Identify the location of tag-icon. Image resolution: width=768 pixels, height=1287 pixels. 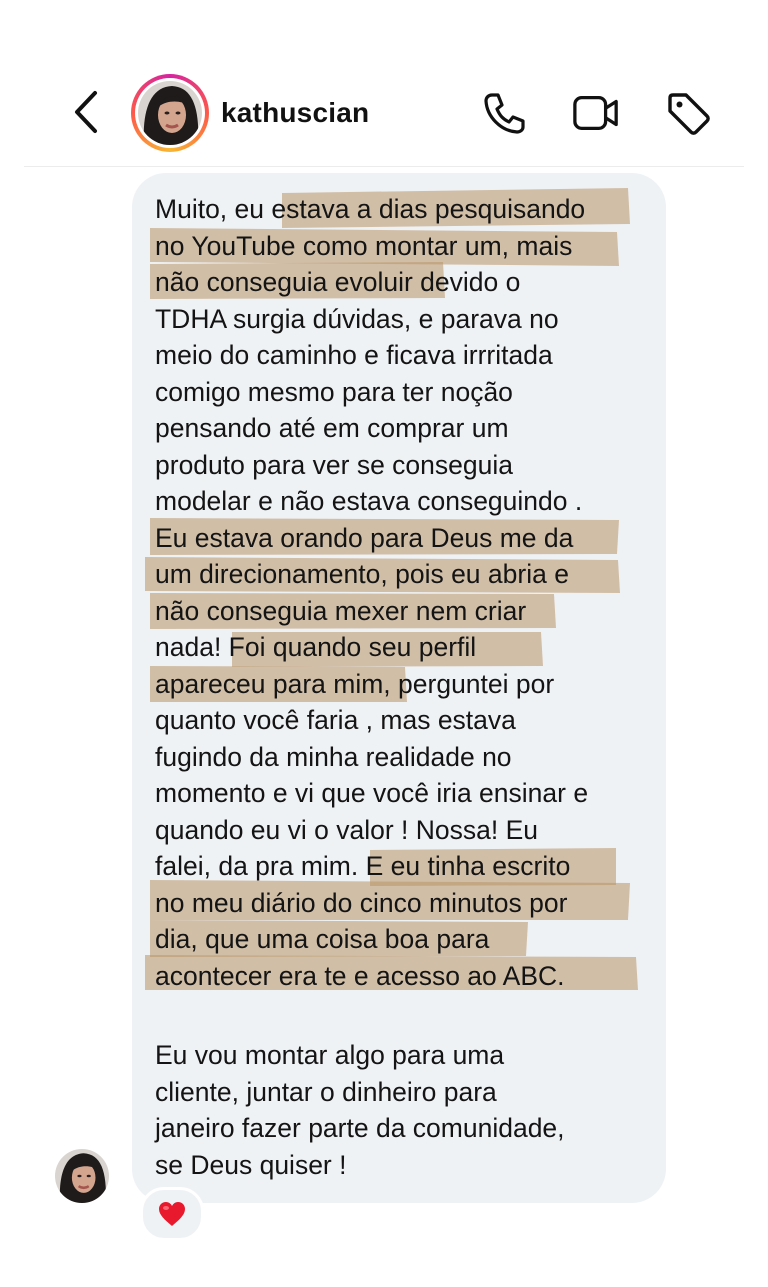
(689, 114).